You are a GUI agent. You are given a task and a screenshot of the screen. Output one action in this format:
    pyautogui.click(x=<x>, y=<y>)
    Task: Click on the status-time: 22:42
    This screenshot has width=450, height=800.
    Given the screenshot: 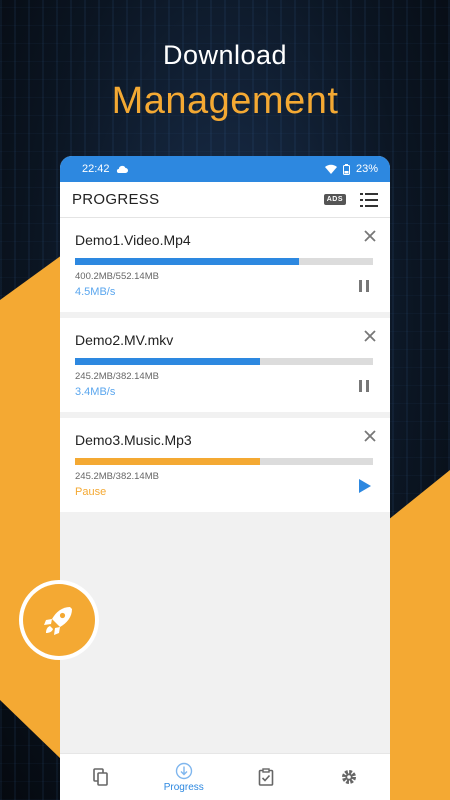 What is the action you would take?
    pyautogui.click(x=96, y=169)
    